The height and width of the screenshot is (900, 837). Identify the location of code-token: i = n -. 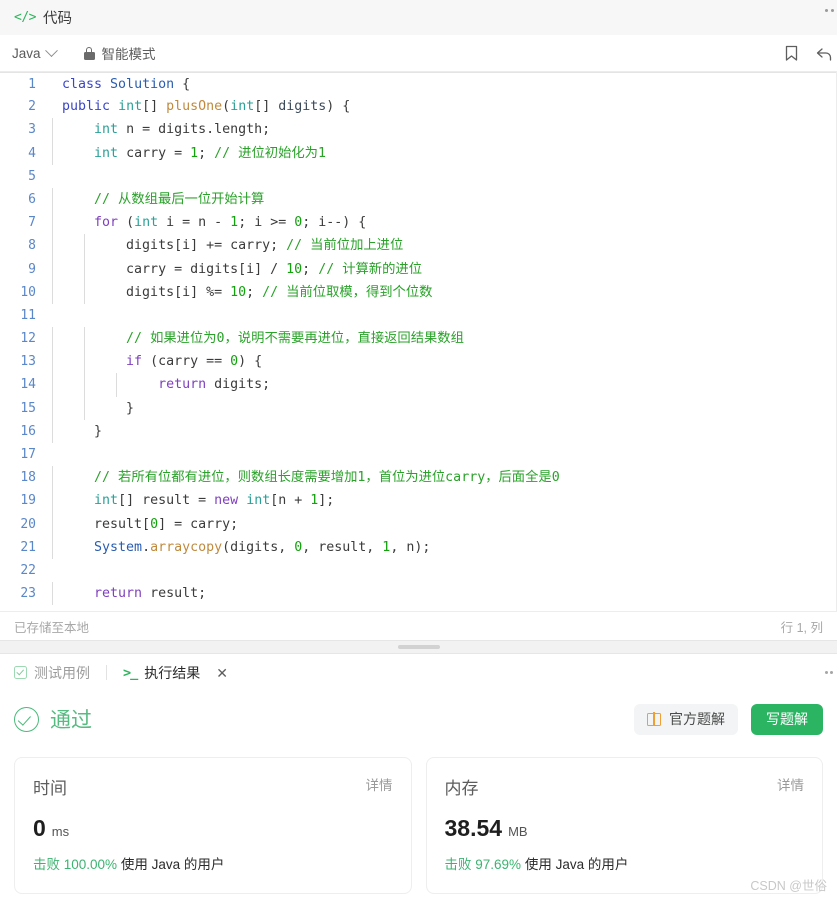
(194, 223).